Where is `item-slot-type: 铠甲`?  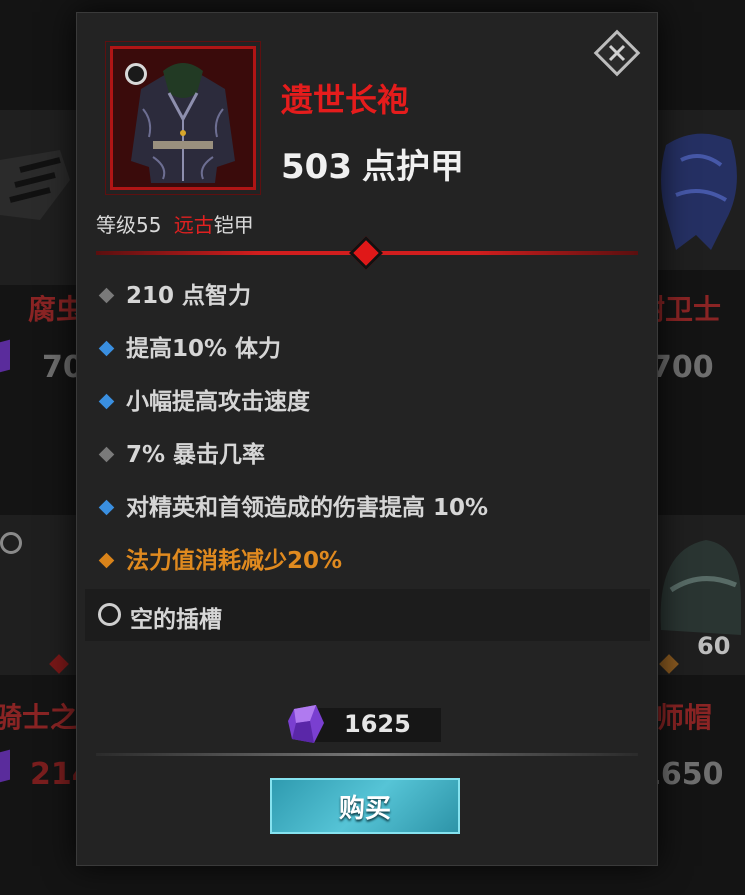 item-slot-type: 铠甲 is located at coordinates (233, 225).